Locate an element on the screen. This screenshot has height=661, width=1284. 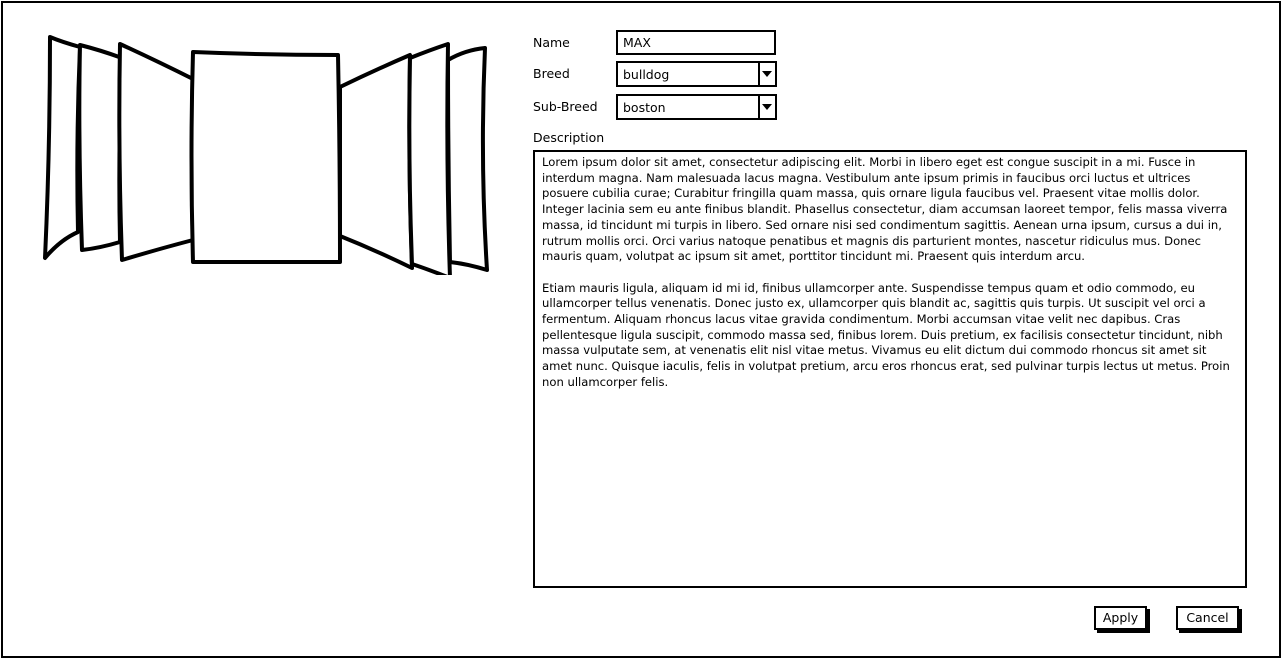
cover-flow-graphic is located at coordinates (266, 155).